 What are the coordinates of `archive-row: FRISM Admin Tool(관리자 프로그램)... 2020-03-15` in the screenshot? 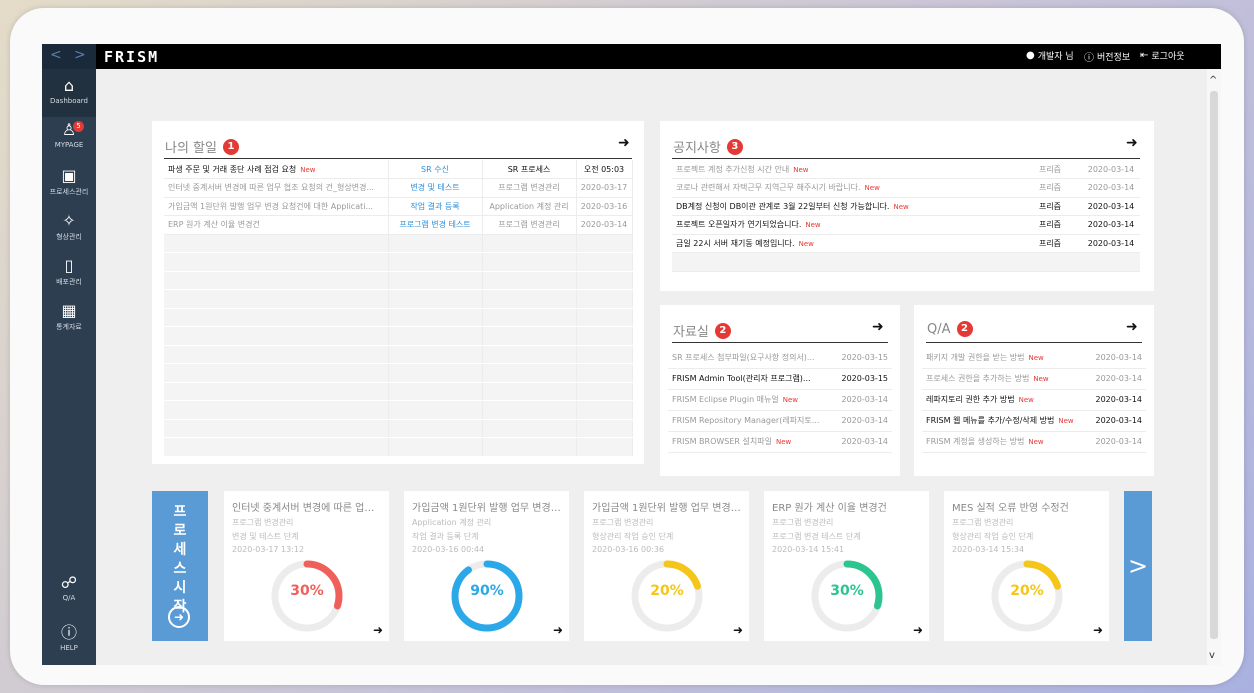 It's located at (780, 379).